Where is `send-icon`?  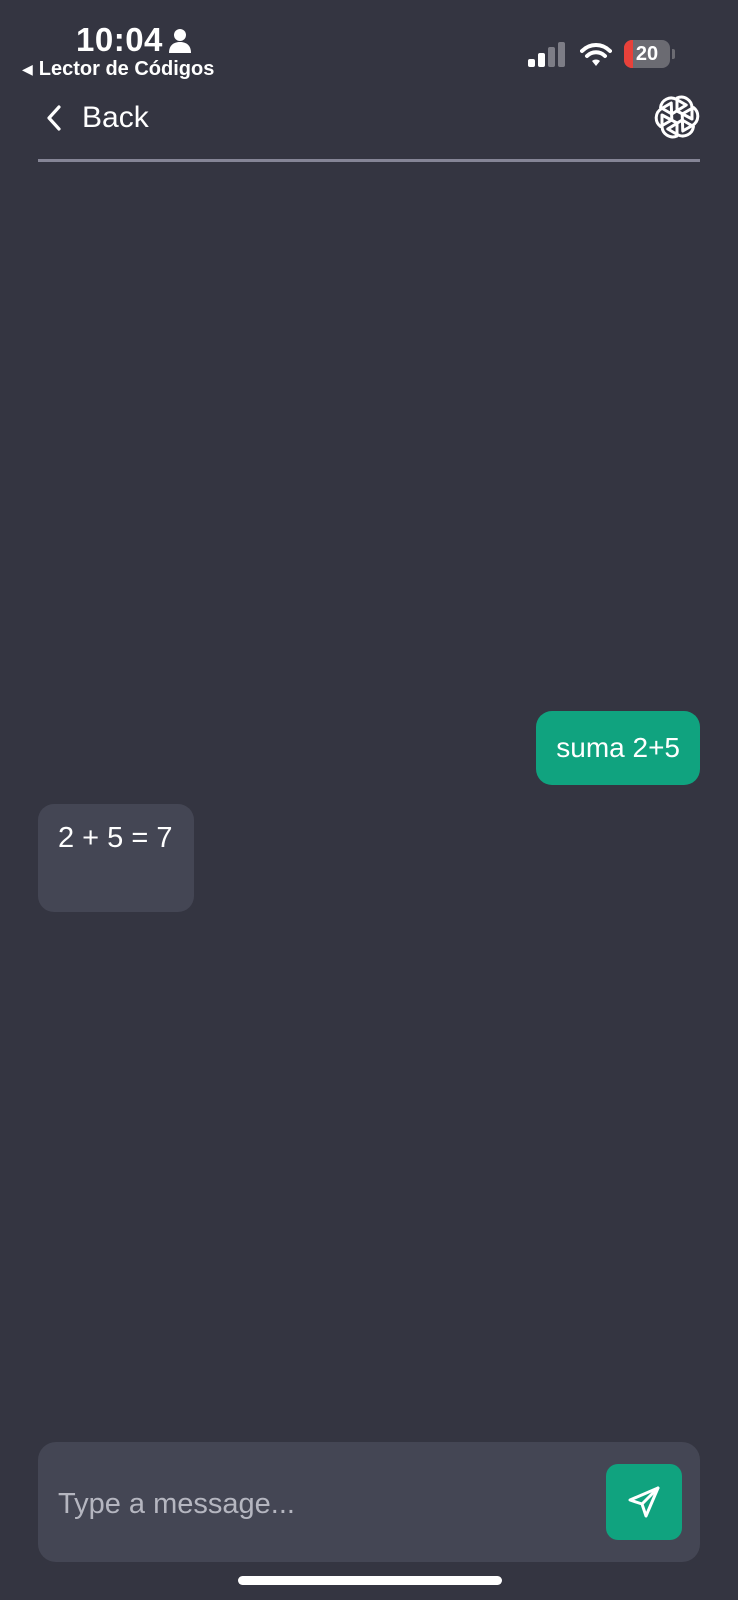 send-icon is located at coordinates (644, 1502).